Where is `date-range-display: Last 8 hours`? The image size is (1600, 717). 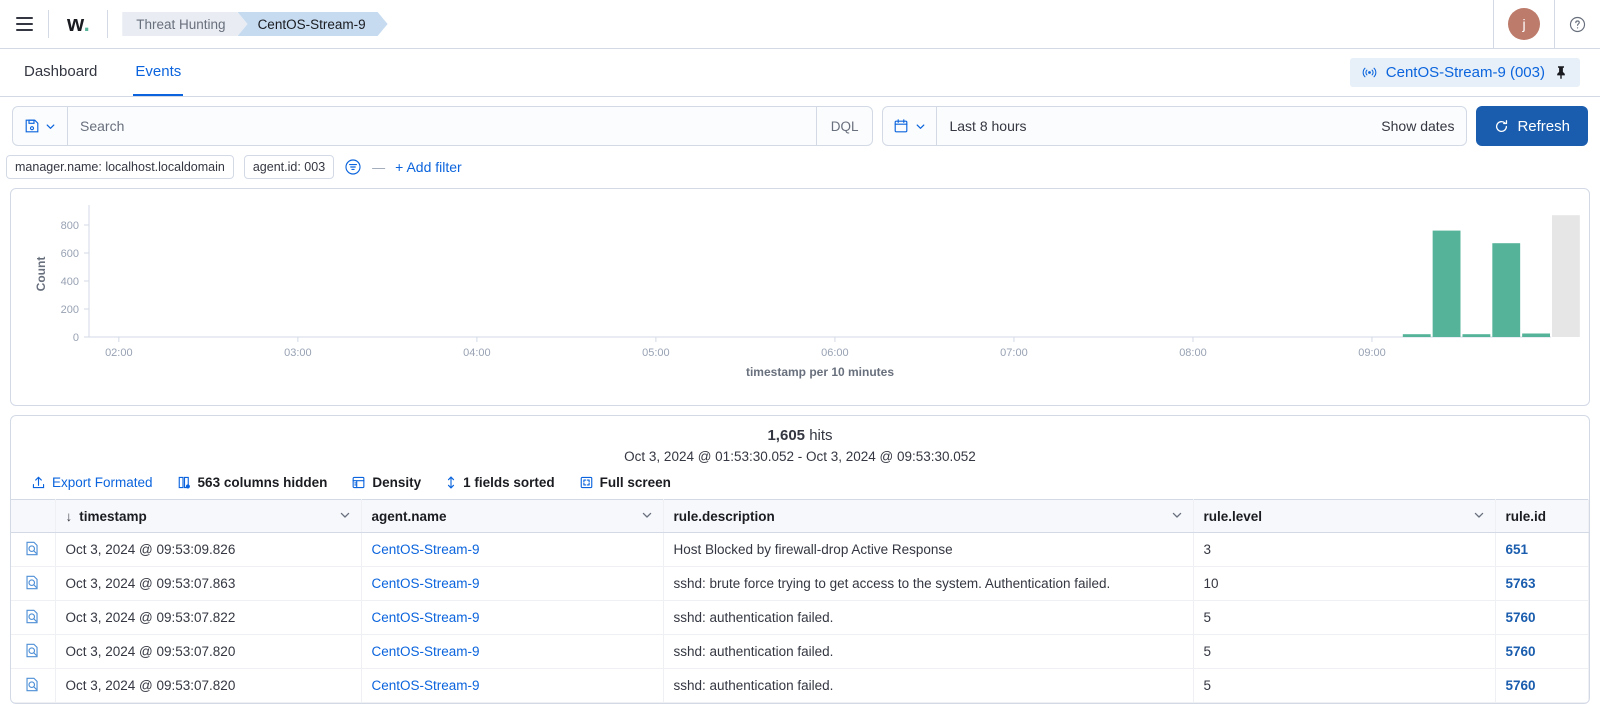 date-range-display: Last 8 hours is located at coordinates (1153, 126).